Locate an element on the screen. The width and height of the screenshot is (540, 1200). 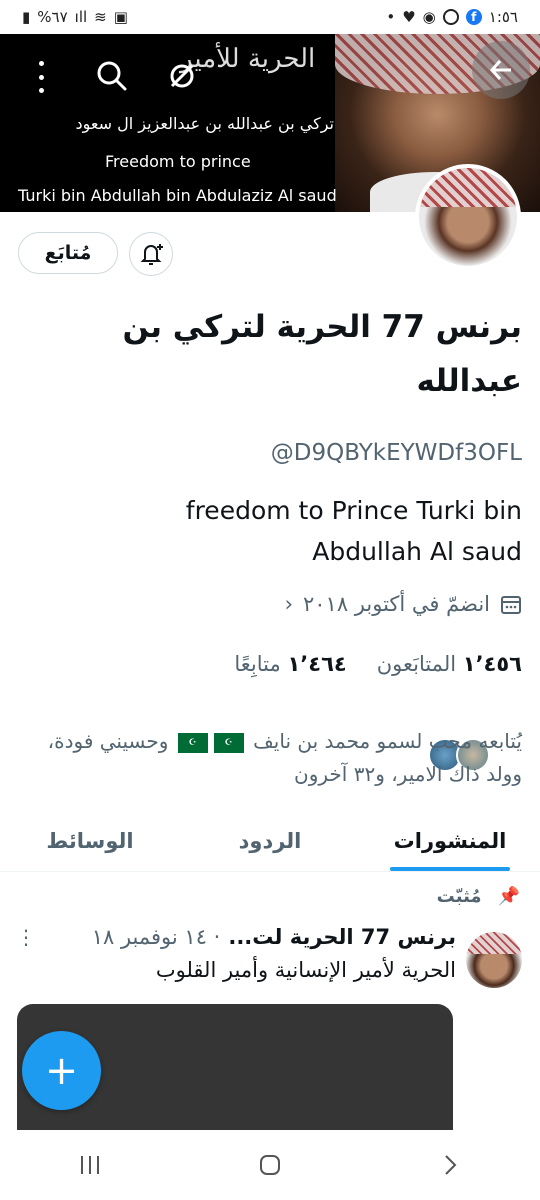
followed-by-part1: يُتابعه محب لسمو محمد بن نايف is located at coordinates (387, 741).